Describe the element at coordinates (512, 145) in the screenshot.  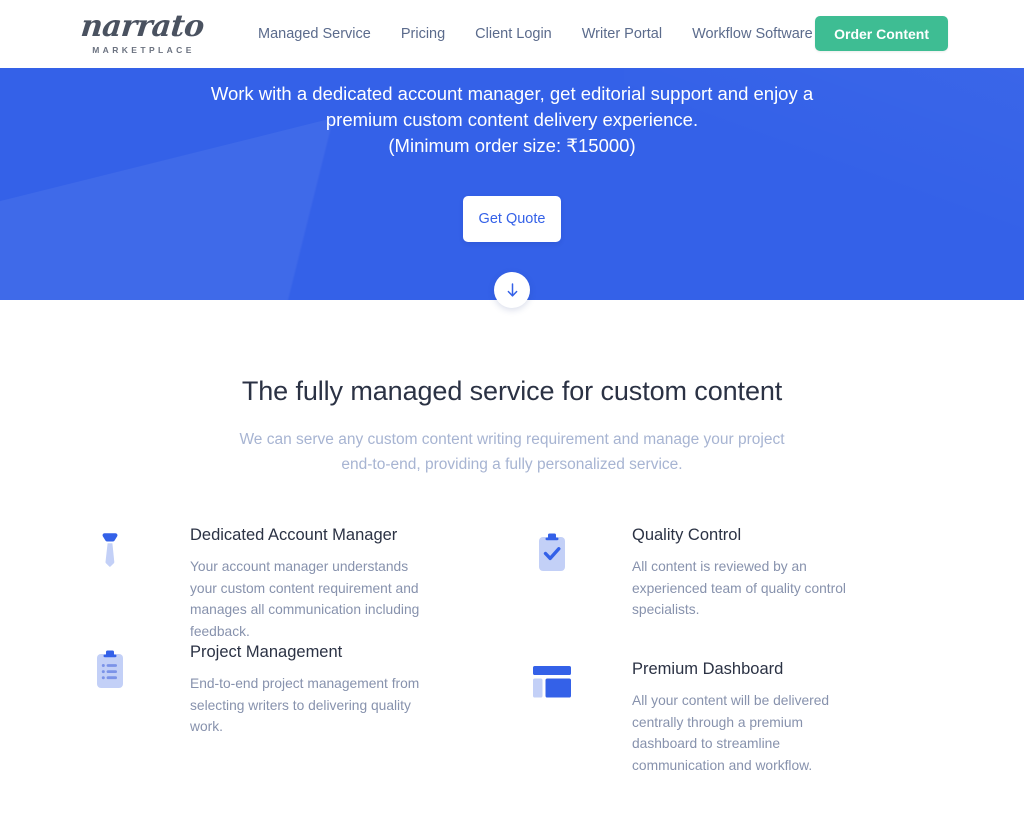
I see `hero-minimum-order-note: (Minimum order size: ₹15000)` at that location.